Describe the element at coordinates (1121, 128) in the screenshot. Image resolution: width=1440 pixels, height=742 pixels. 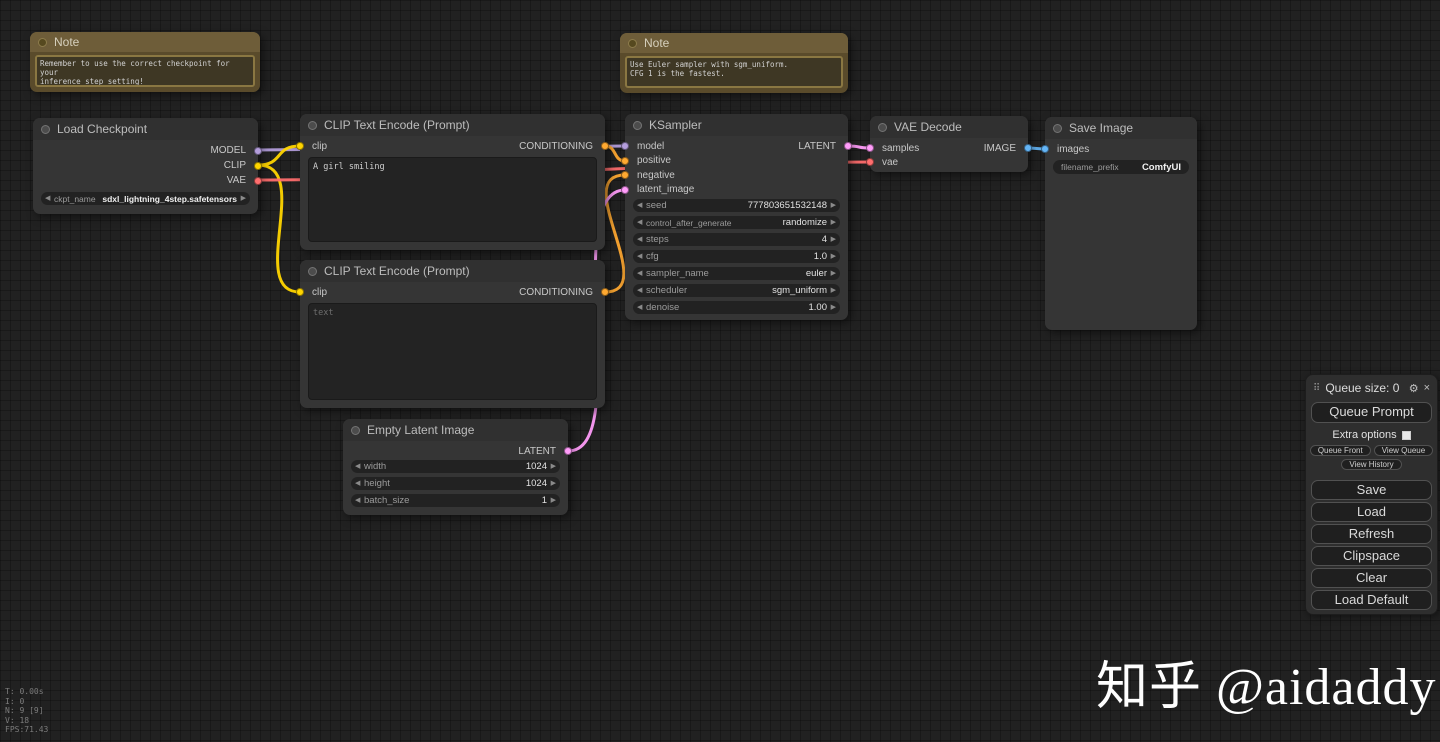
I see `node-title-bar: Save Image` at that location.